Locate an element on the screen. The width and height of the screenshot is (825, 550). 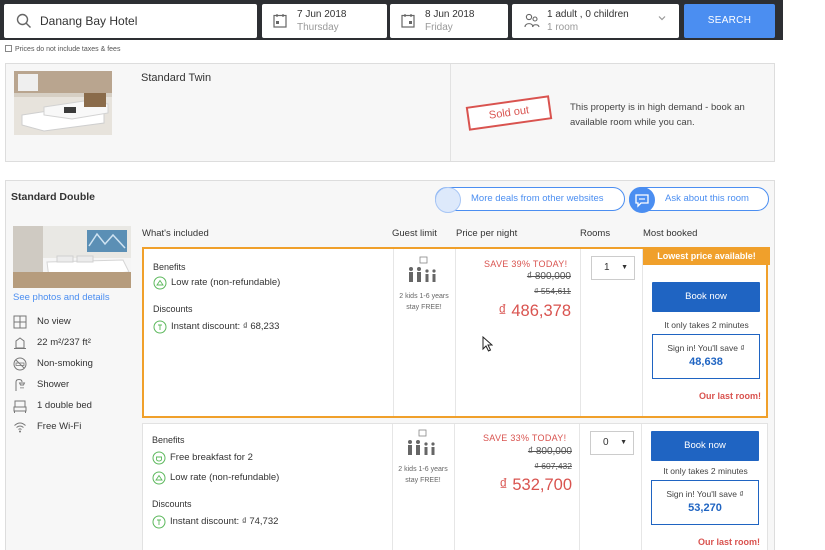
column-header-rooms: Rooms is located at coordinates (595, 233).